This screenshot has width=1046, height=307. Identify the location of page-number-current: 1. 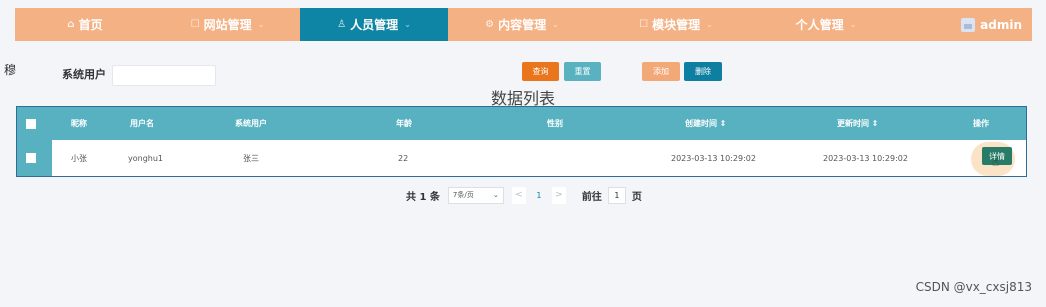
(539, 195).